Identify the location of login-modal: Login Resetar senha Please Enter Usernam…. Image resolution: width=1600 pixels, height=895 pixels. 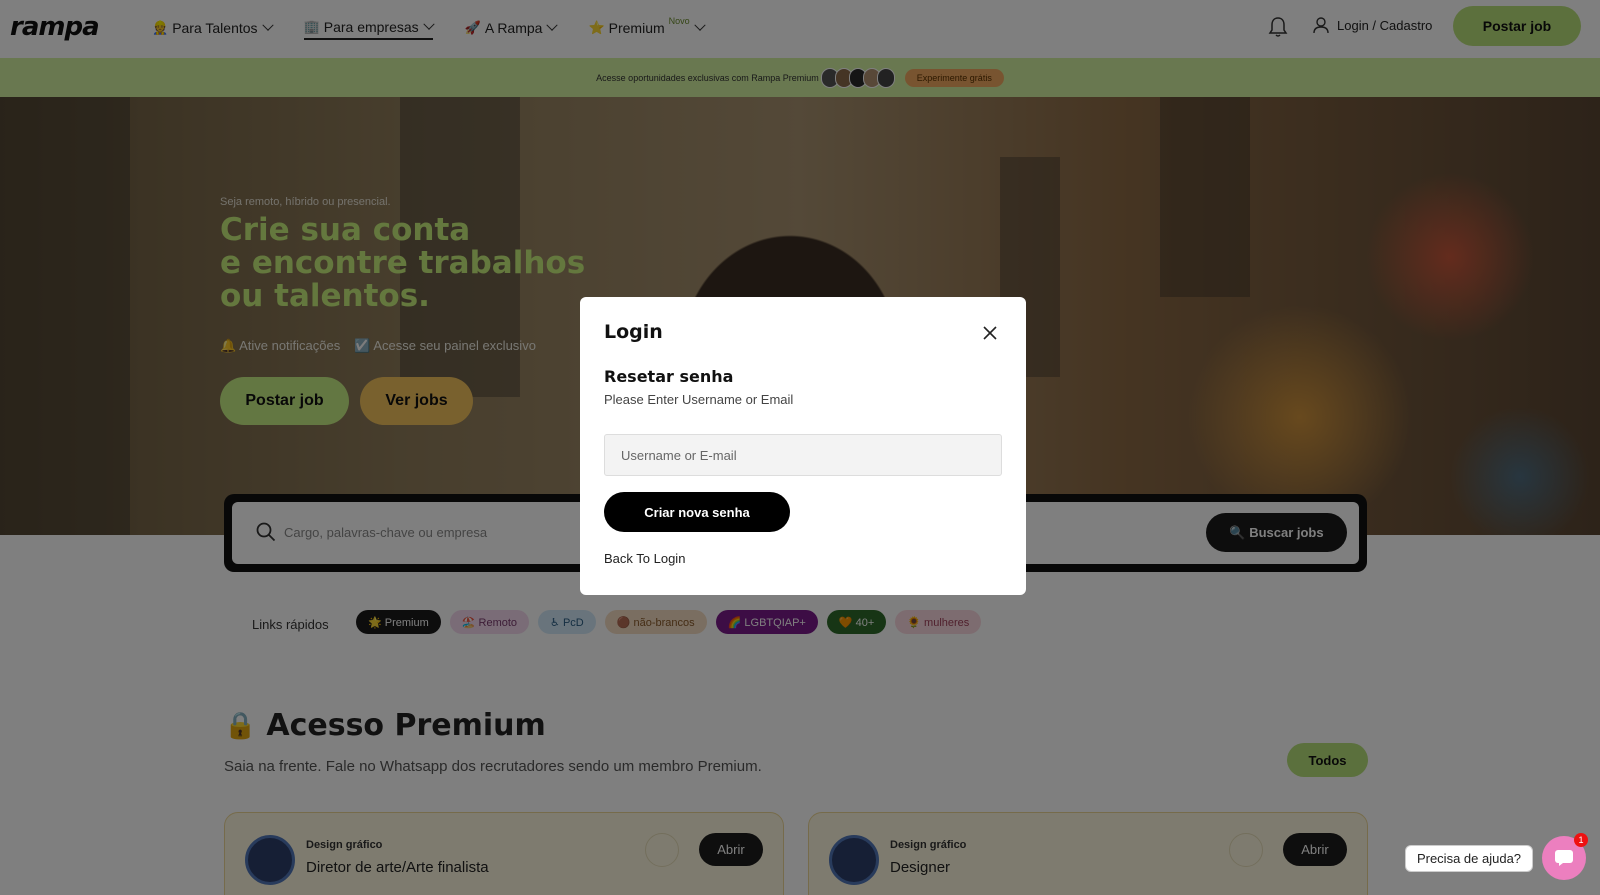
(803, 446).